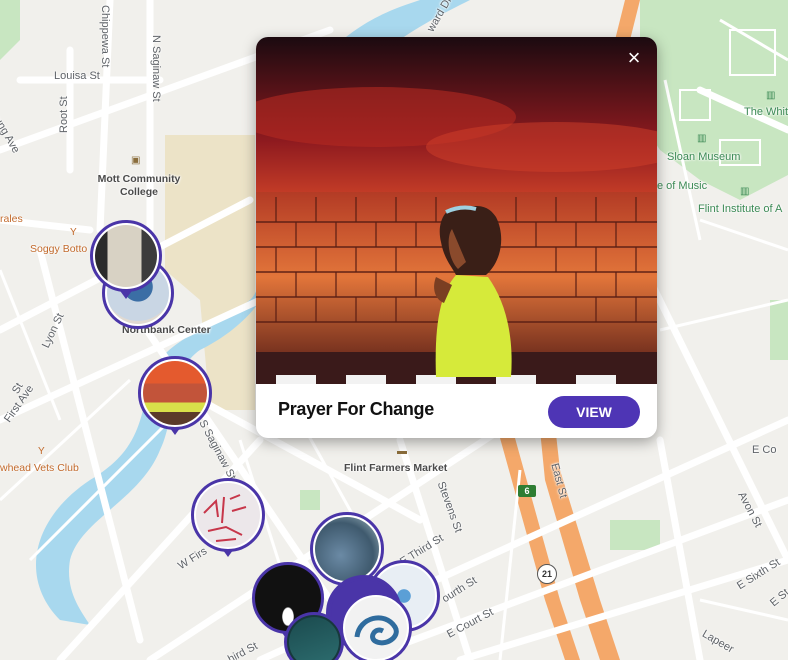 The image size is (788, 660). I want to click on institute-icon: ▥, so click(745, 191).